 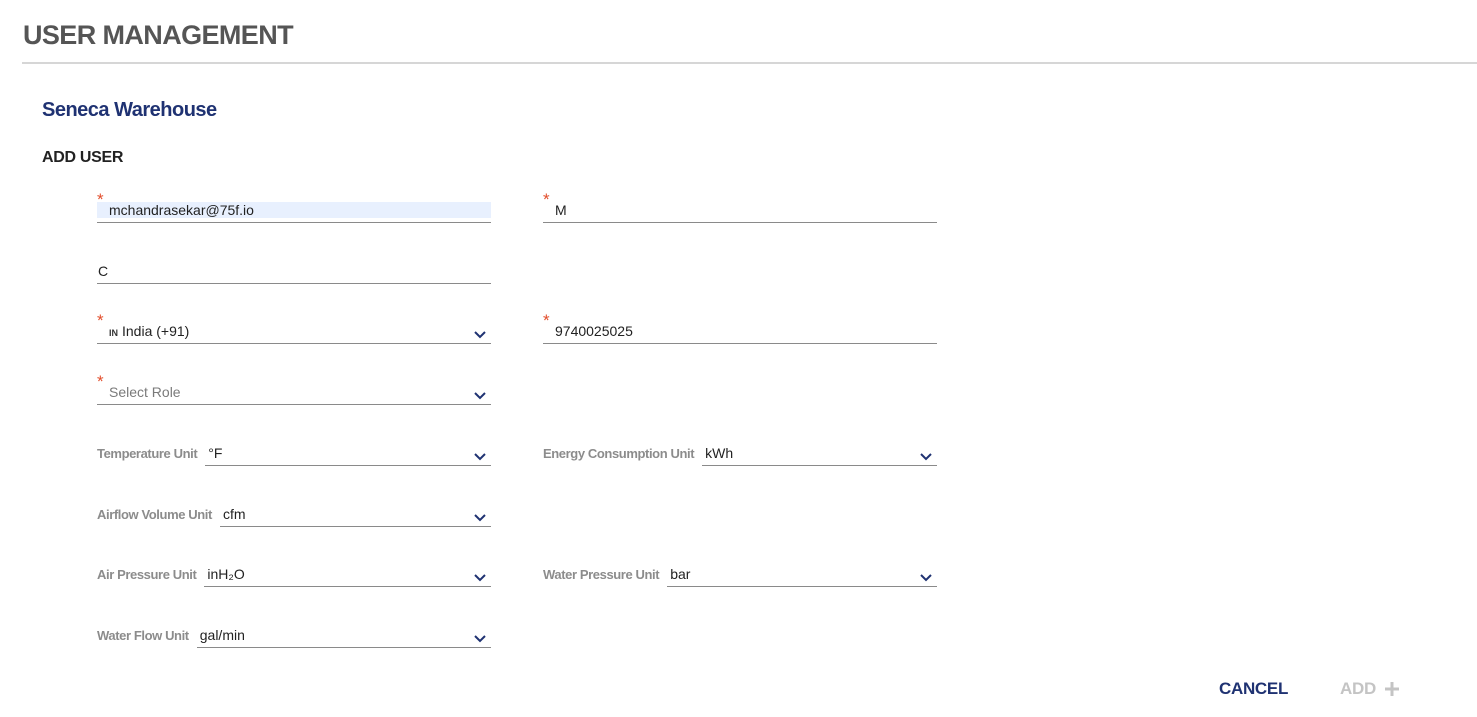 I want to click on last-name-value: C, so click(x=103, y=271).